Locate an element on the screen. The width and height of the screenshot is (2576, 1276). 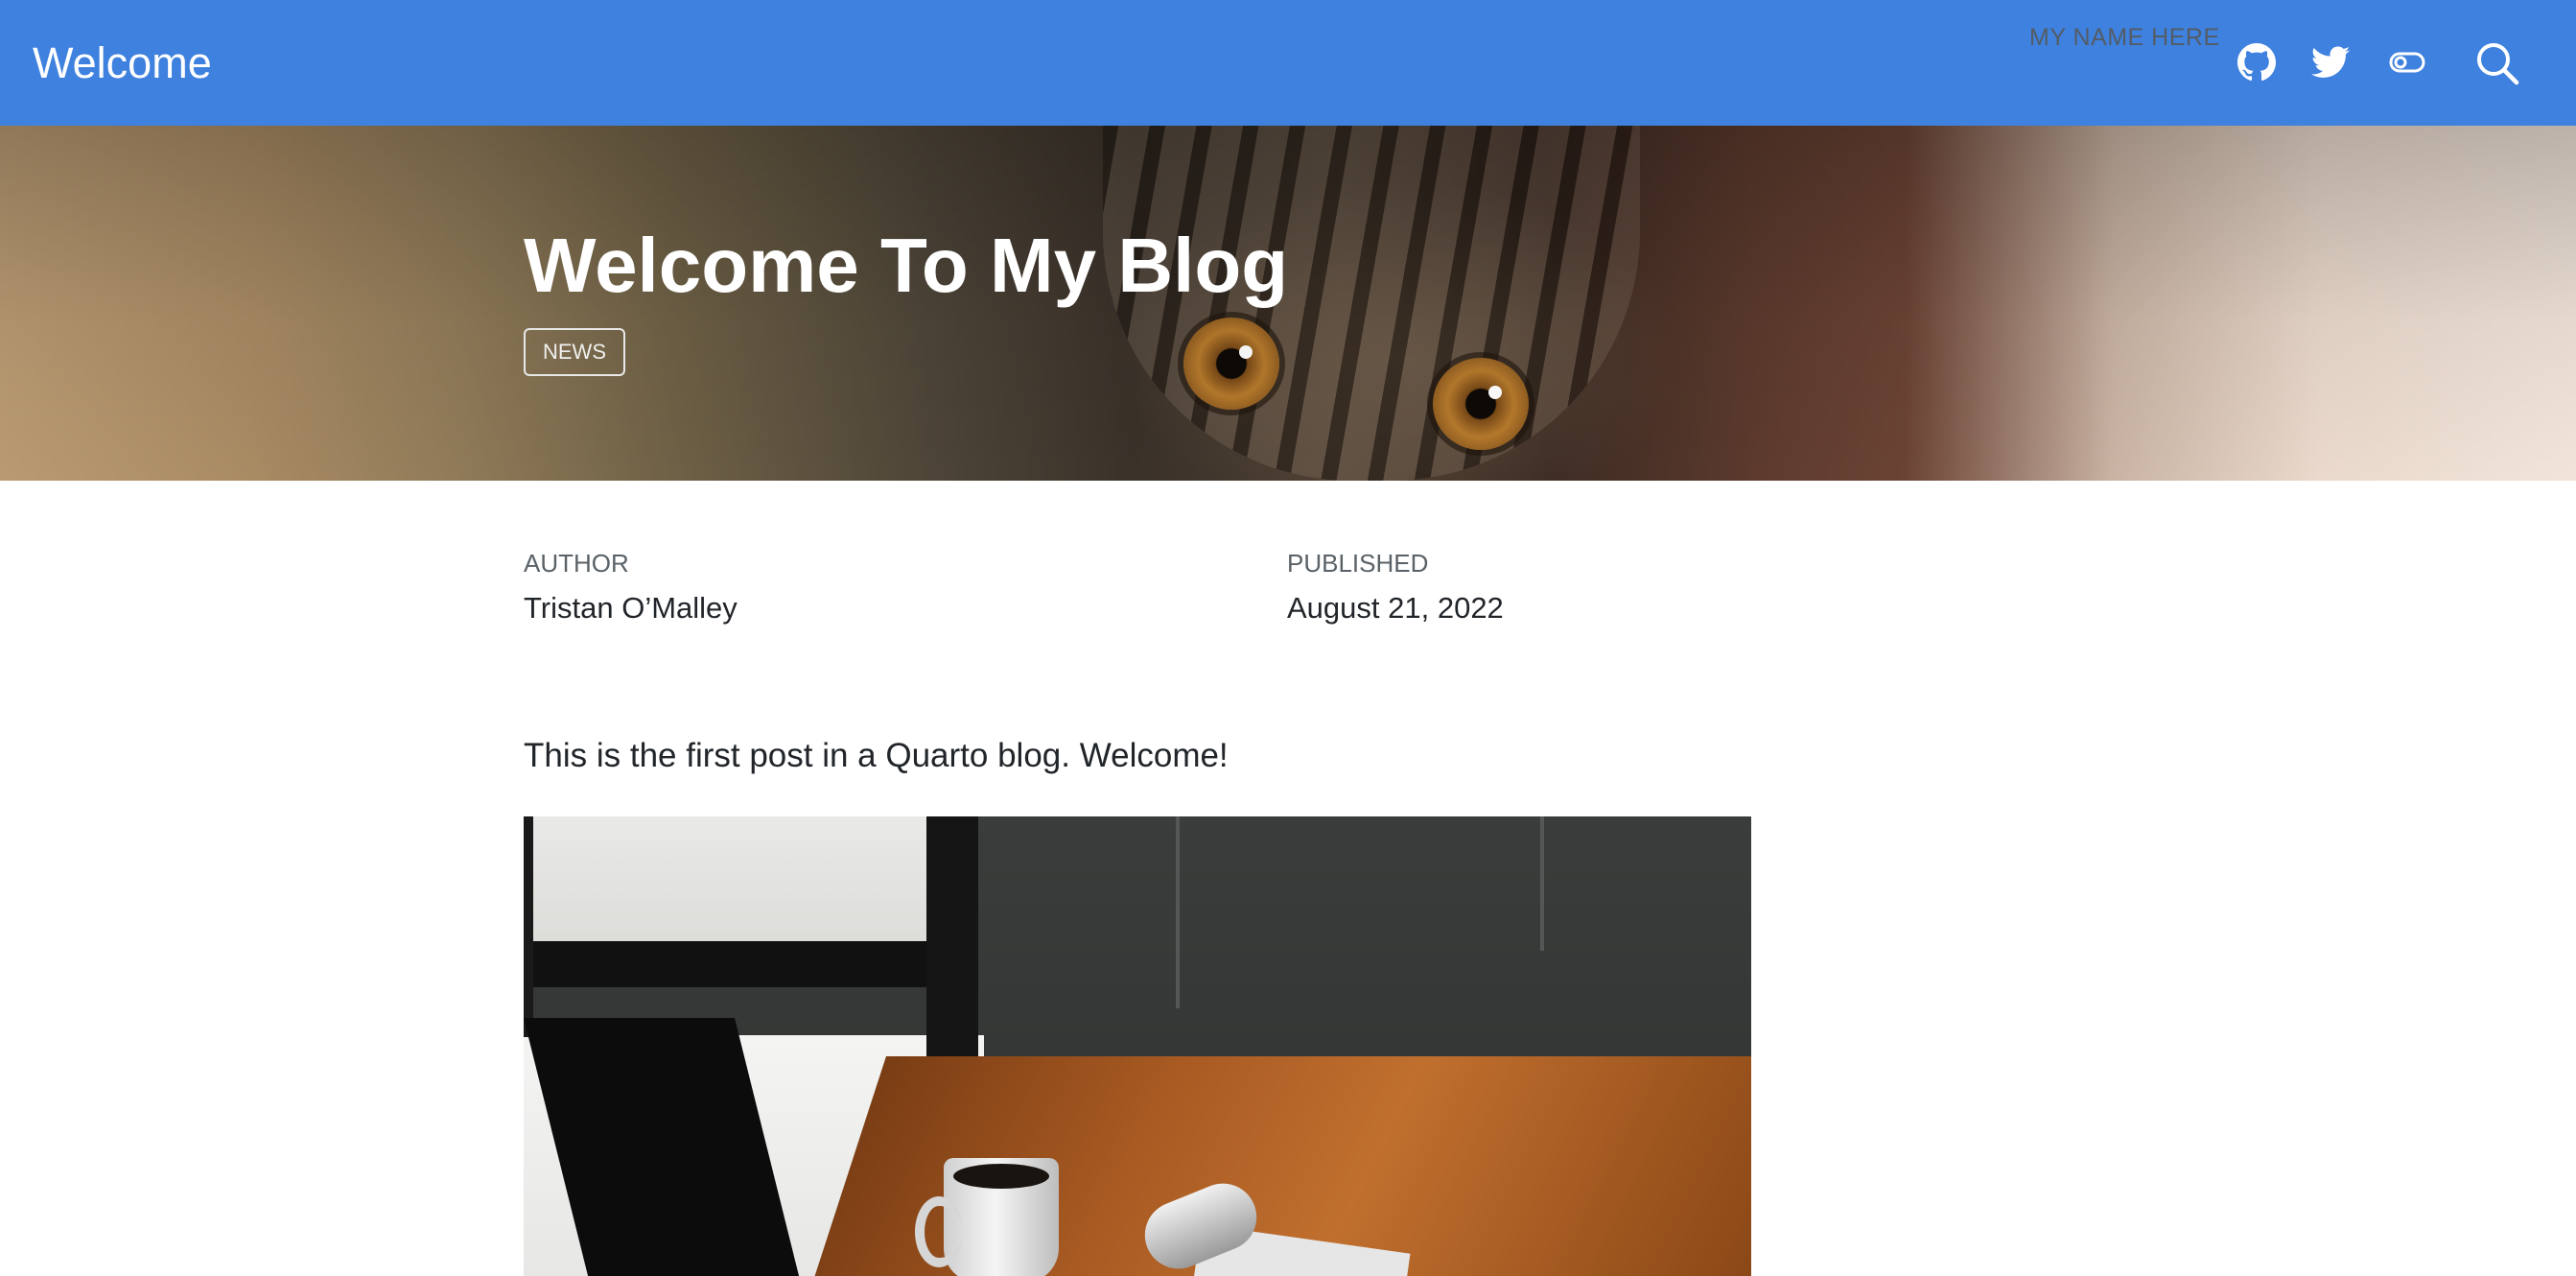
category-badge-news: NEWS is located at coordinates (574, 352).